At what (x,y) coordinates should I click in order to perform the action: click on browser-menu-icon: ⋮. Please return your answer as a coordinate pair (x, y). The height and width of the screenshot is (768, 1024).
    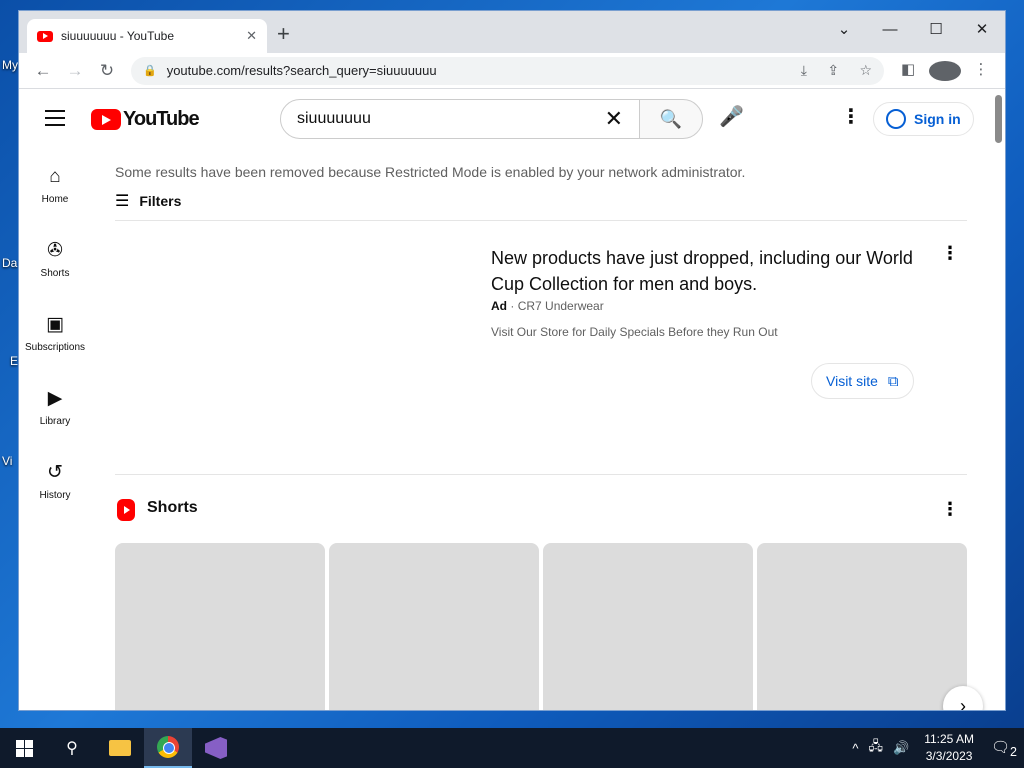
    Looking at the image, I should click on (981, 69).